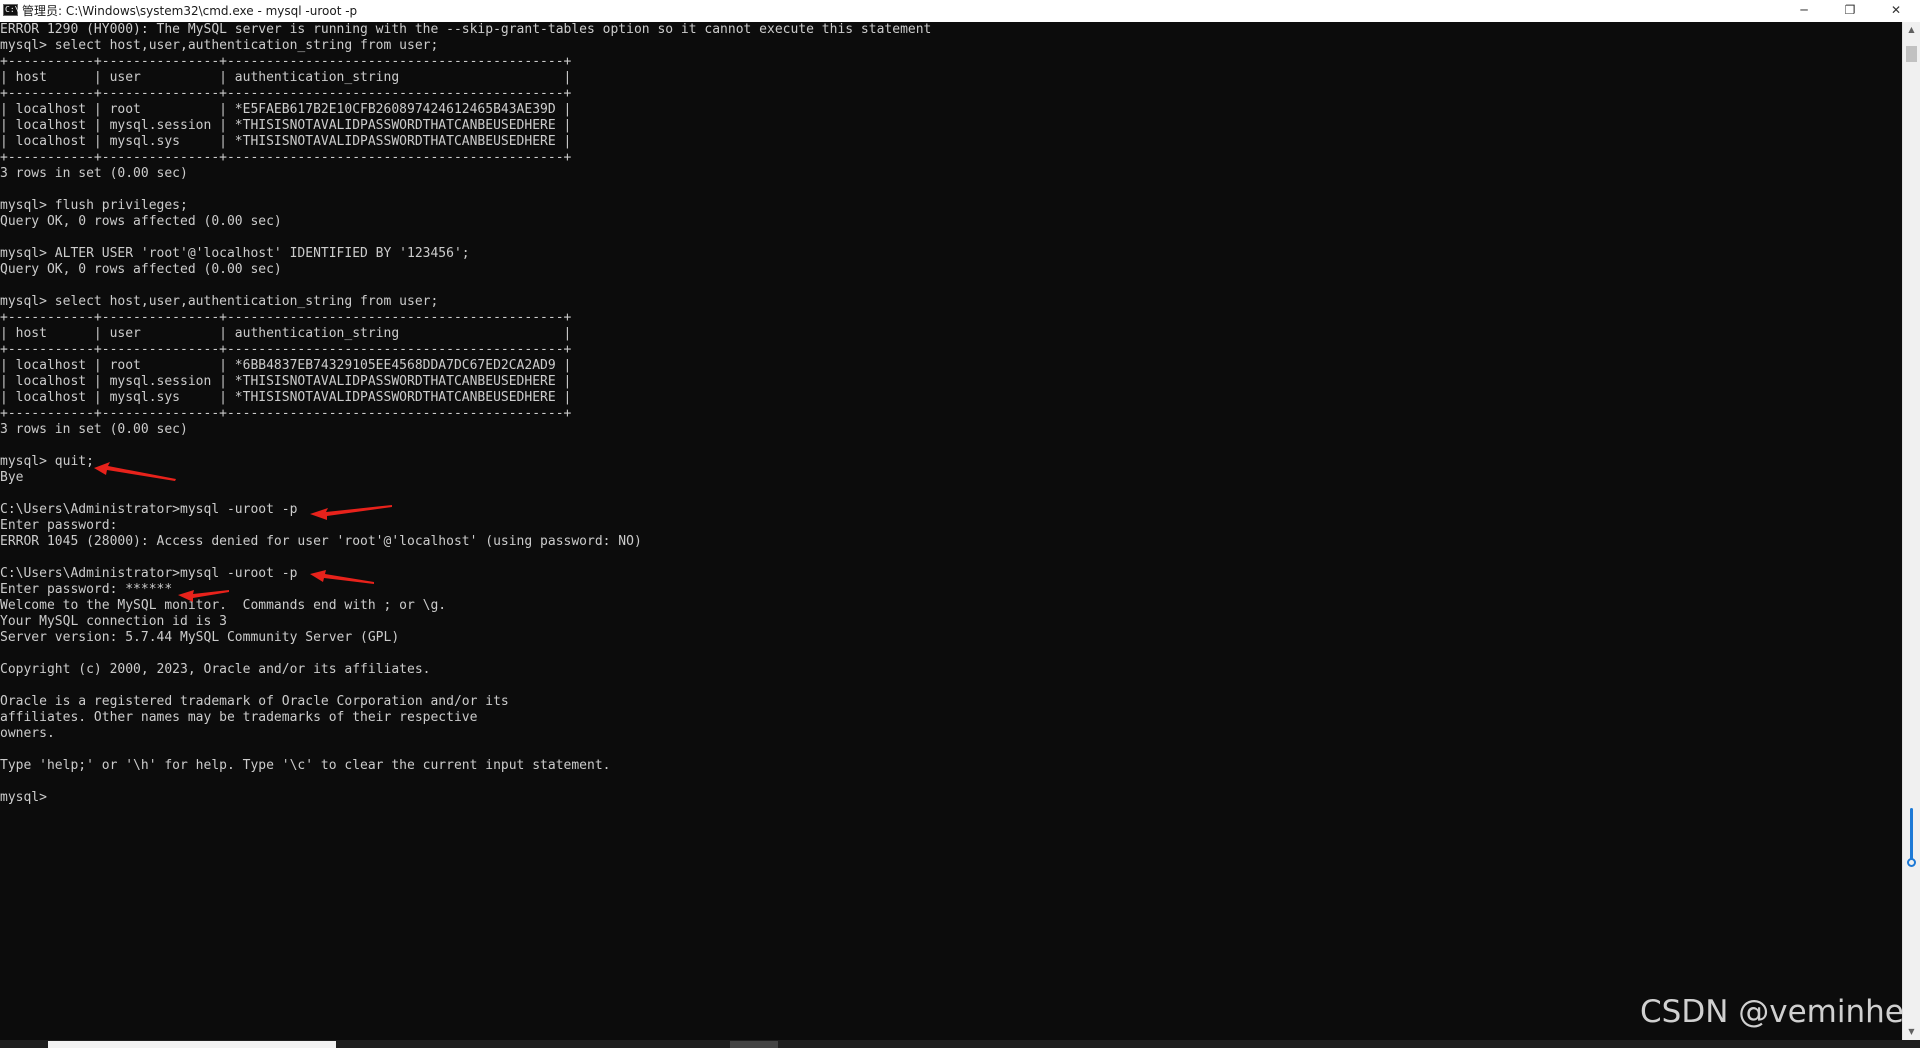  Describe the element at coordinates (192, 1044) in the screenshot. I see `taskbar-search-box` at that location.